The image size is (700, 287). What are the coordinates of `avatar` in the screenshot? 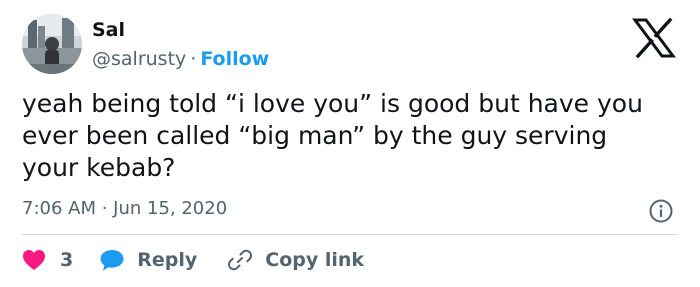 It's located at (52, 44).